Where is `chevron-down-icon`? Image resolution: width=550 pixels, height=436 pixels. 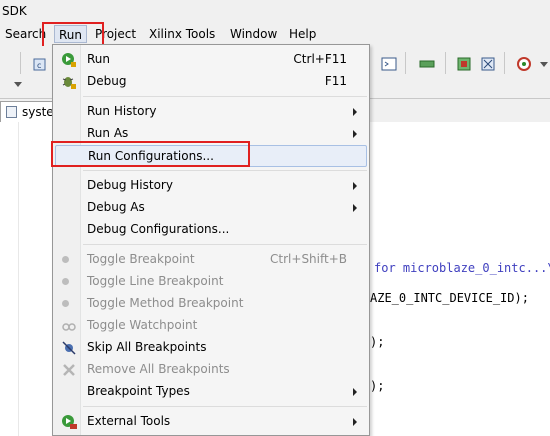
chevron-down-icon is located at coordinates (543, 64).